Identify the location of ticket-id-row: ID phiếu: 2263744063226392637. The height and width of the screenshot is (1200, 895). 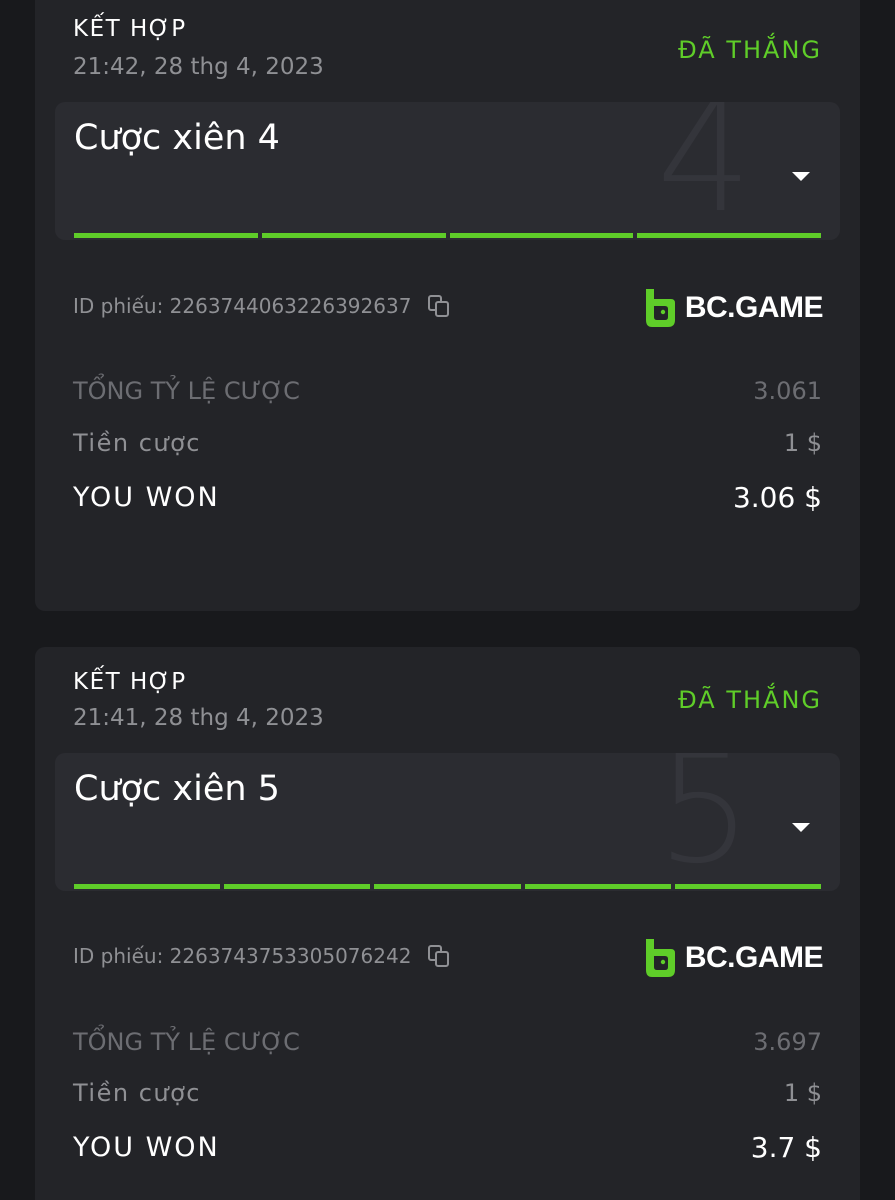
(262, 306).